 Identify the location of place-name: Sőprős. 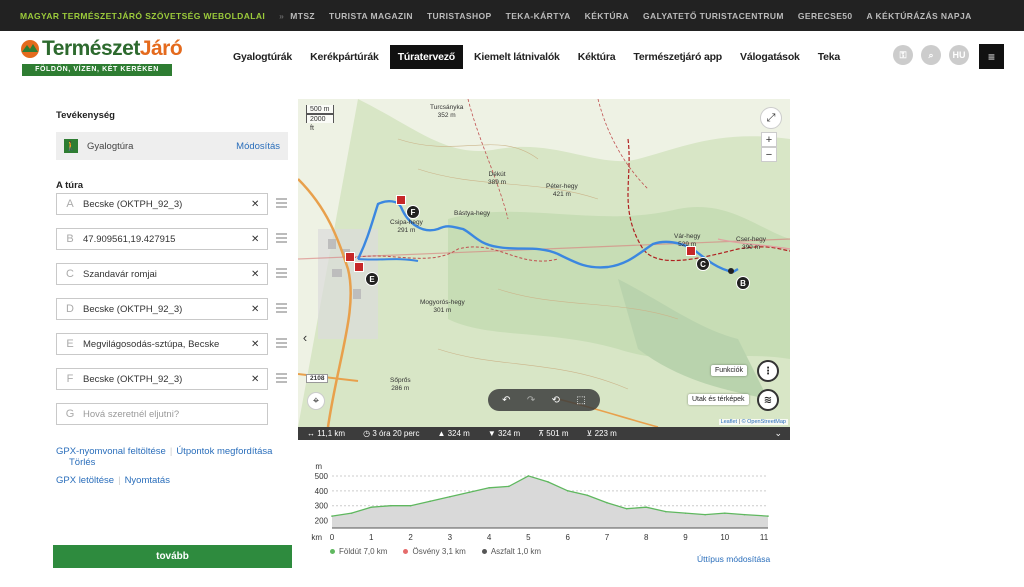
(400, 380).